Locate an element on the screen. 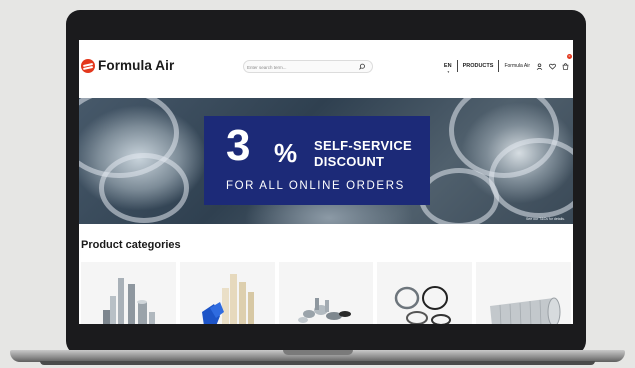 The width and height of the screenshot is (635, 368). flexible-hose-icon is located at coordinates (525, 310).